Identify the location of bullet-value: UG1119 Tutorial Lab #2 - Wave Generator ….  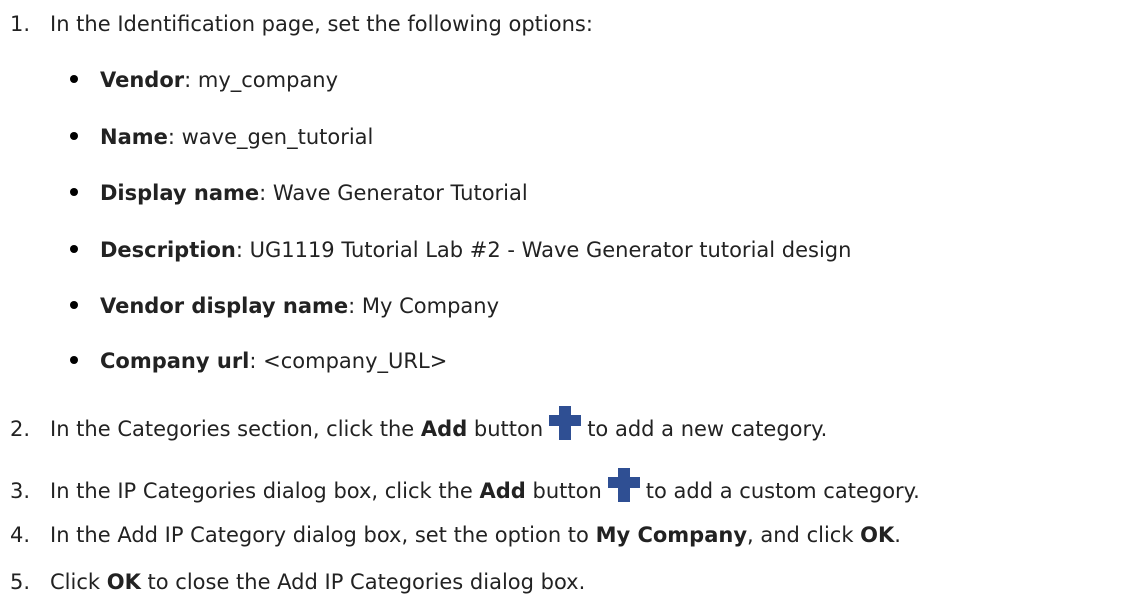
(547, 250).